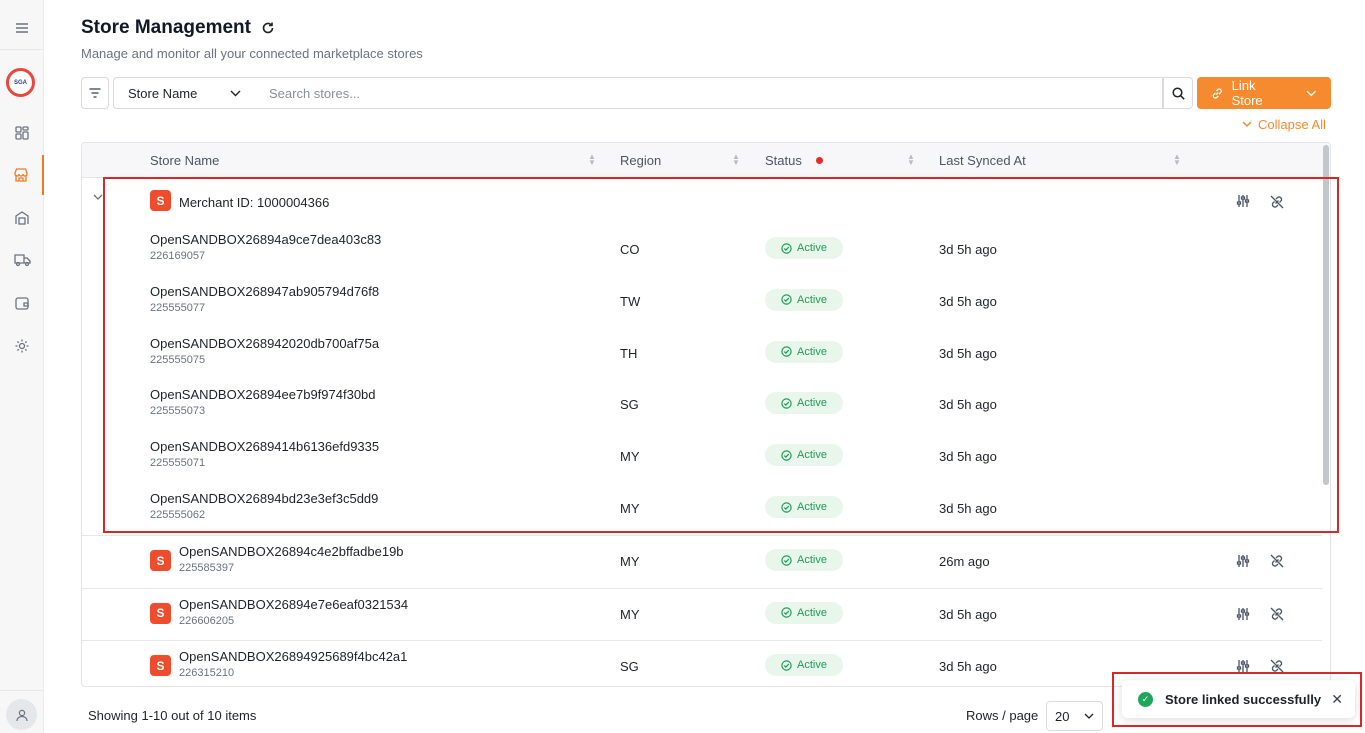 This screenshot has height=733, width=1365. I want to click on logo: SGA, so click(20, 82).